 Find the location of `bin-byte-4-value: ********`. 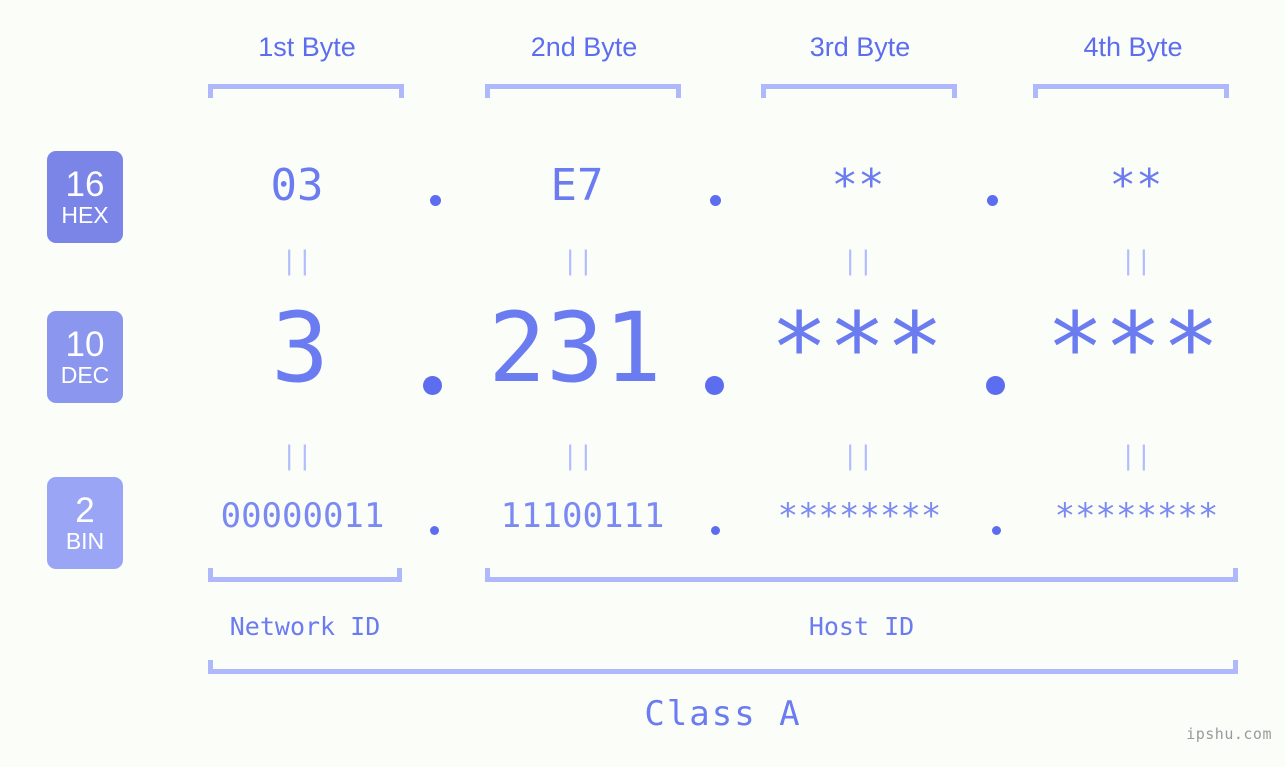

bin-byte-4-value: ******** is located at coordinates (1136, 516).